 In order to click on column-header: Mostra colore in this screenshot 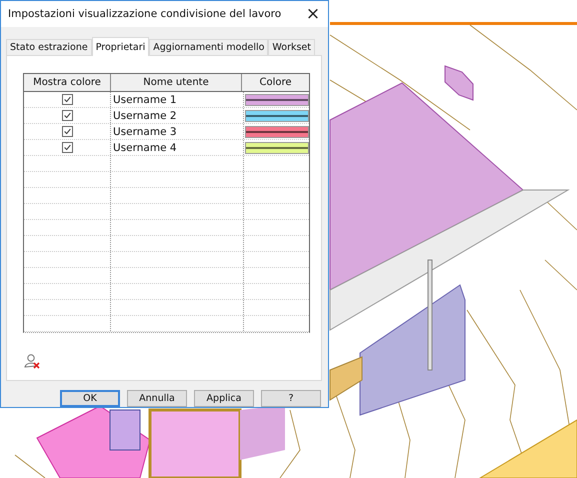, I will do `click(67, 82)`.